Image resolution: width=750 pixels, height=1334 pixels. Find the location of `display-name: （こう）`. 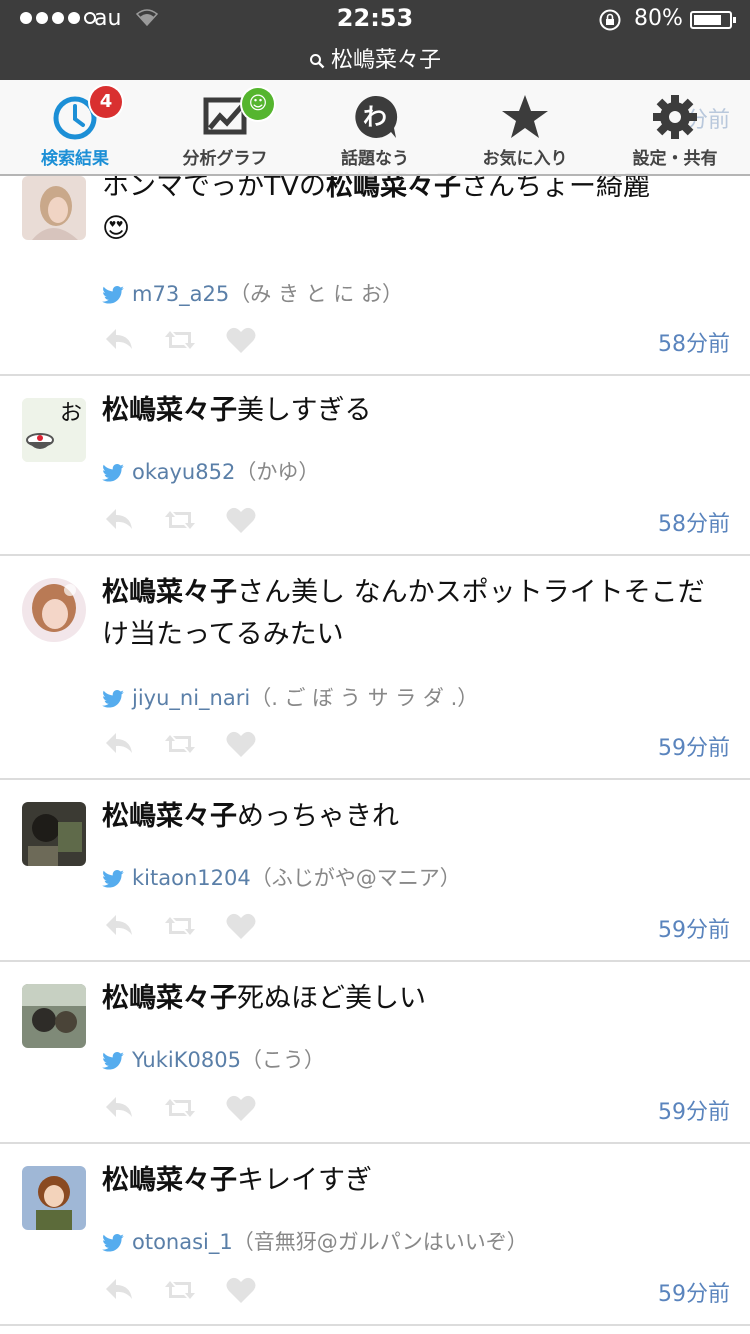

display-name: （こう） is located at coordinates (282, 1060).